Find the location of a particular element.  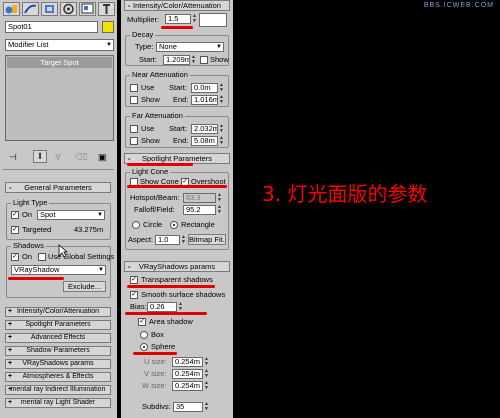

far-start-input: 2.032m is located at coordinates (204, 129).